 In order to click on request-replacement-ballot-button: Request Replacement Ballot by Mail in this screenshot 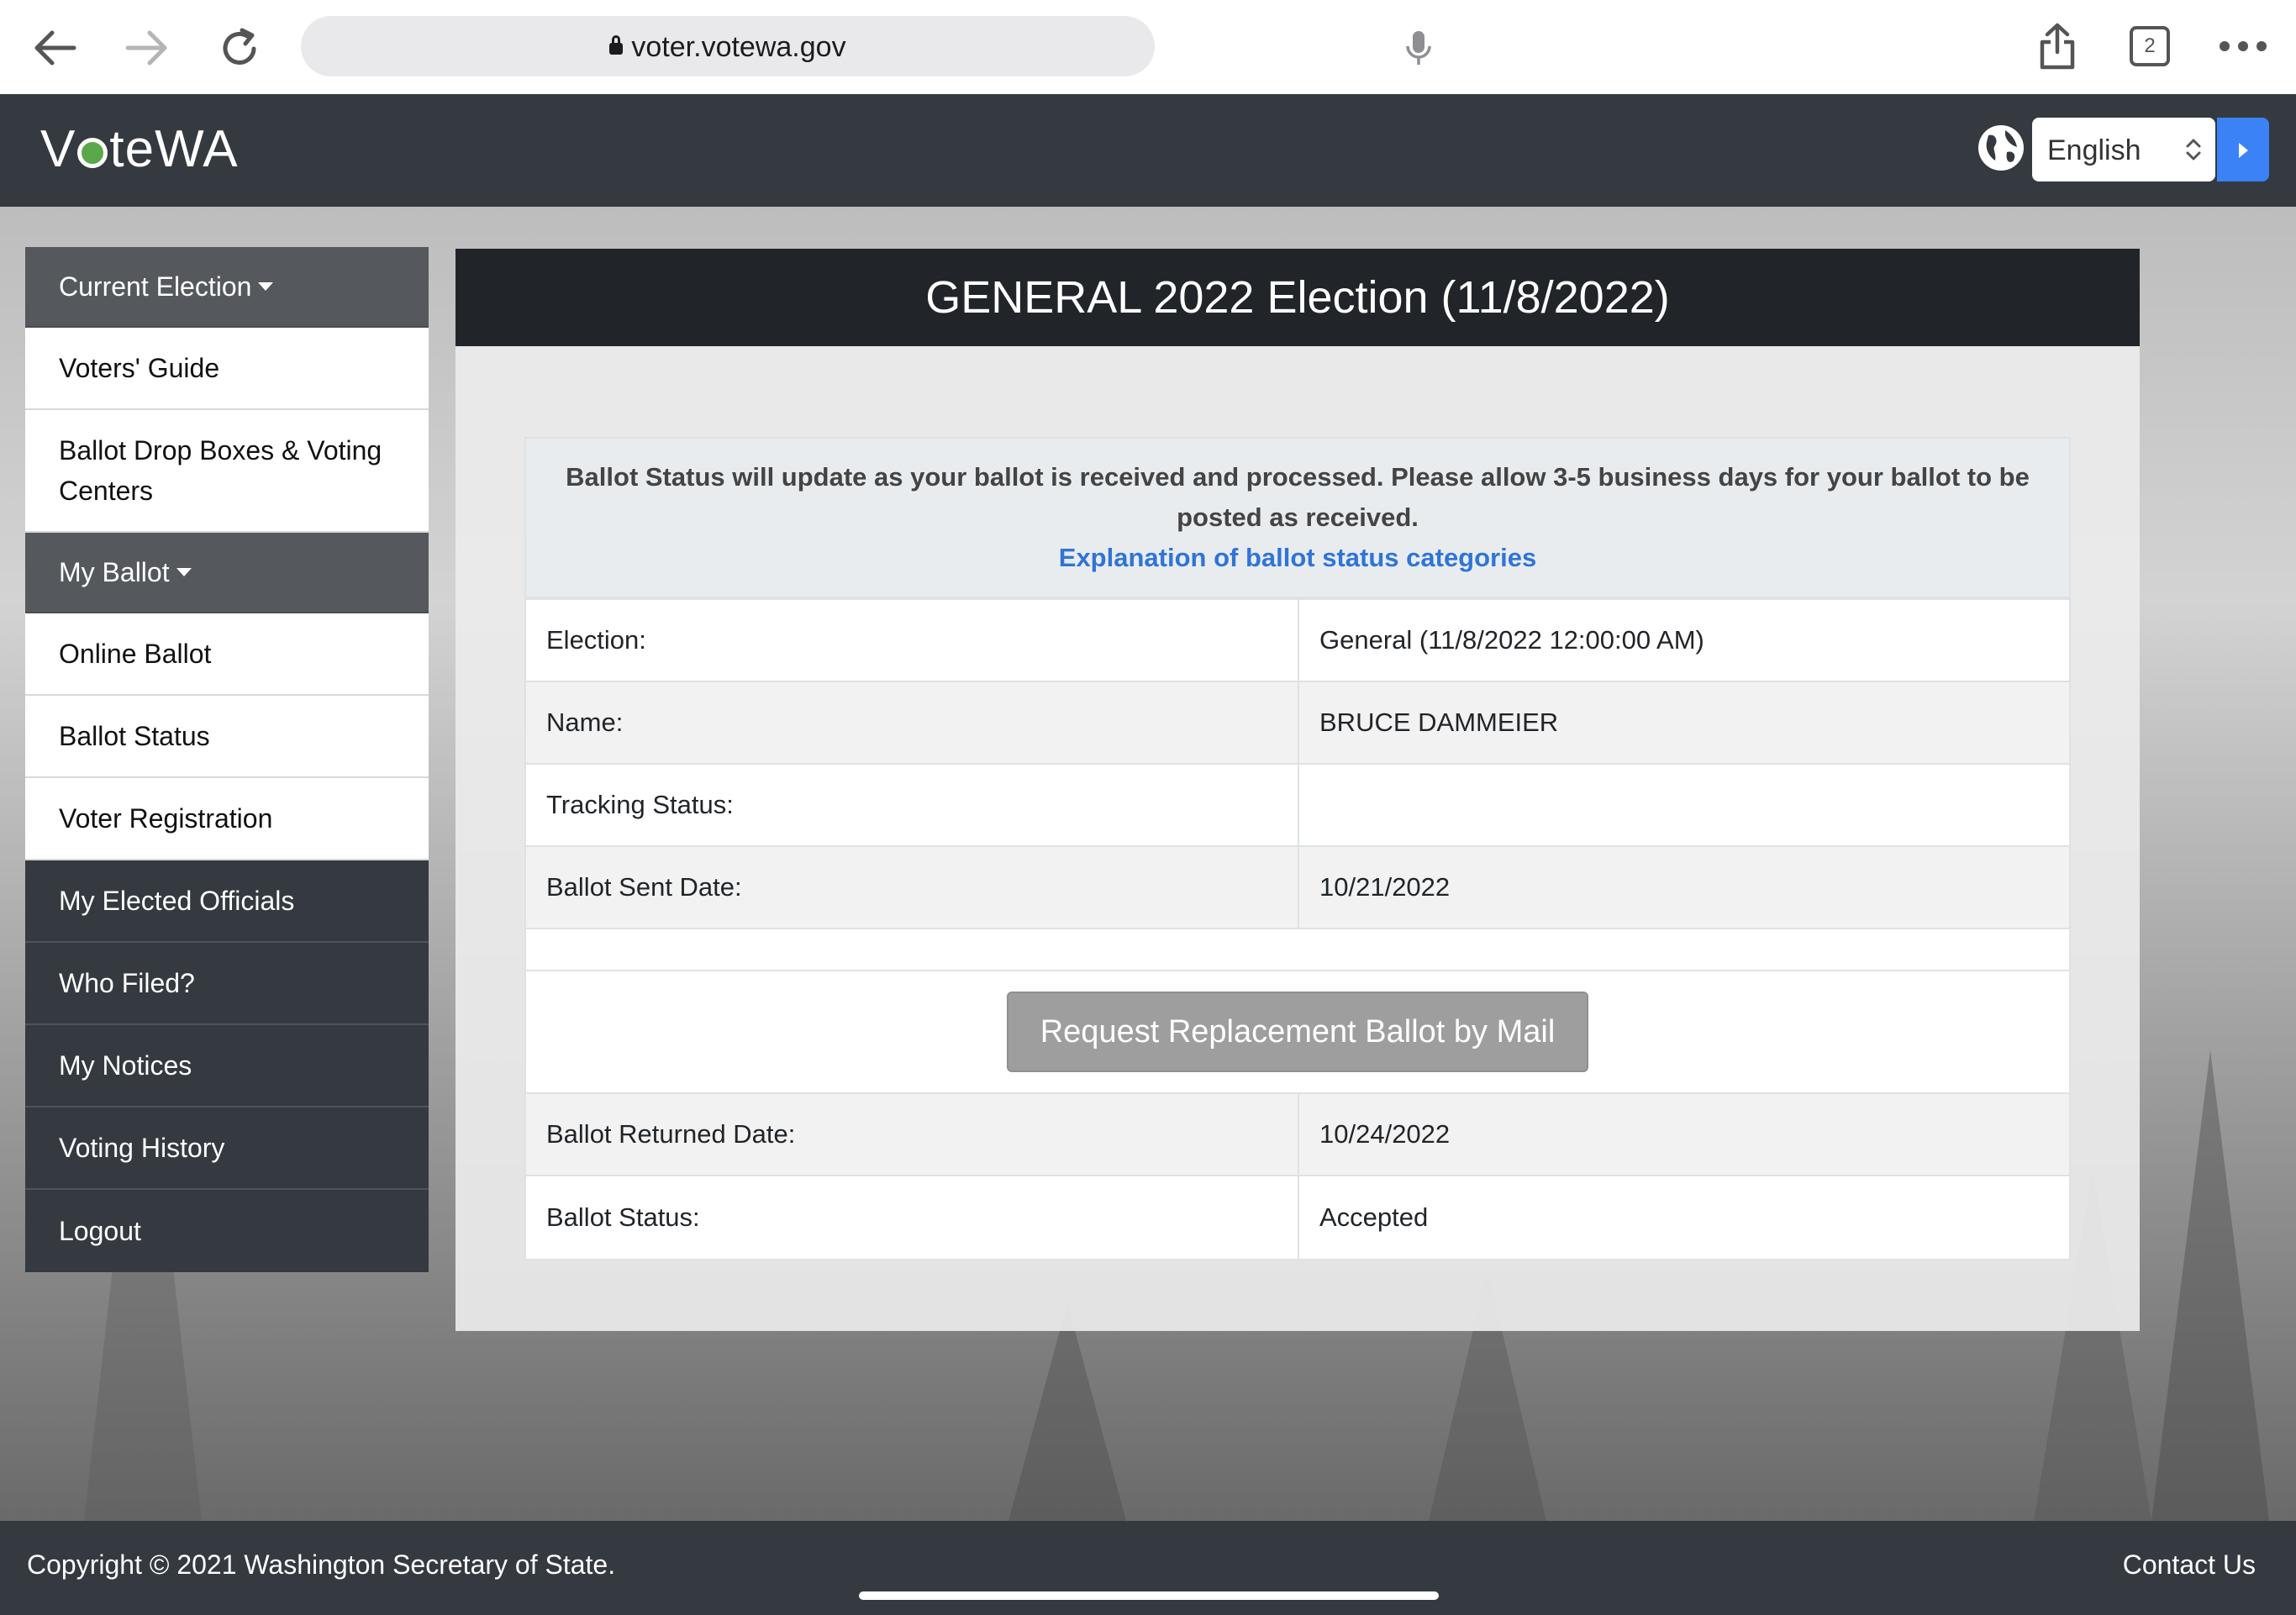, I will do `click(1297, 1032)`.